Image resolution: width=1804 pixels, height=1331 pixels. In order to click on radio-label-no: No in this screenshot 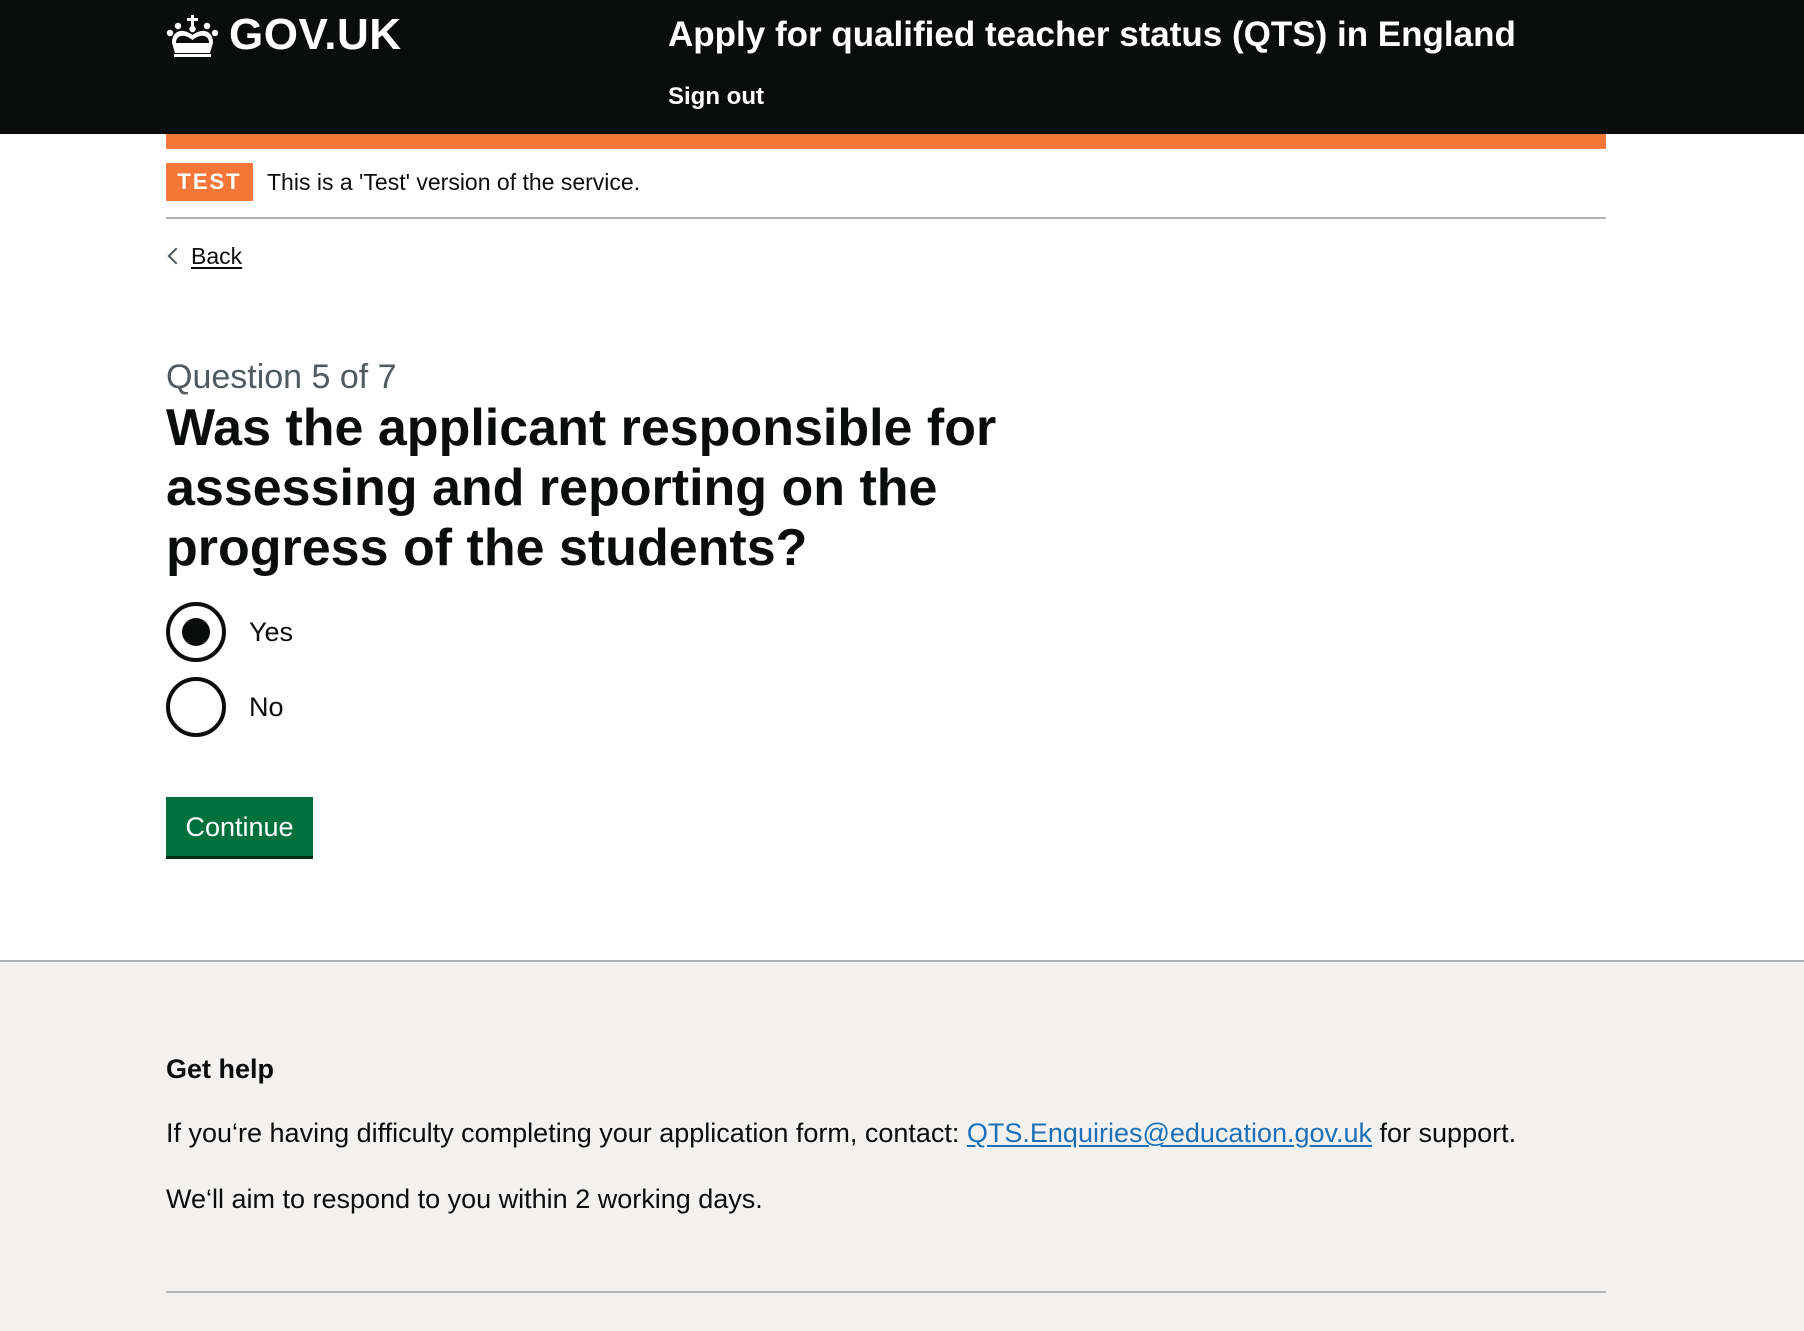, I will do `click(266, 707)`.